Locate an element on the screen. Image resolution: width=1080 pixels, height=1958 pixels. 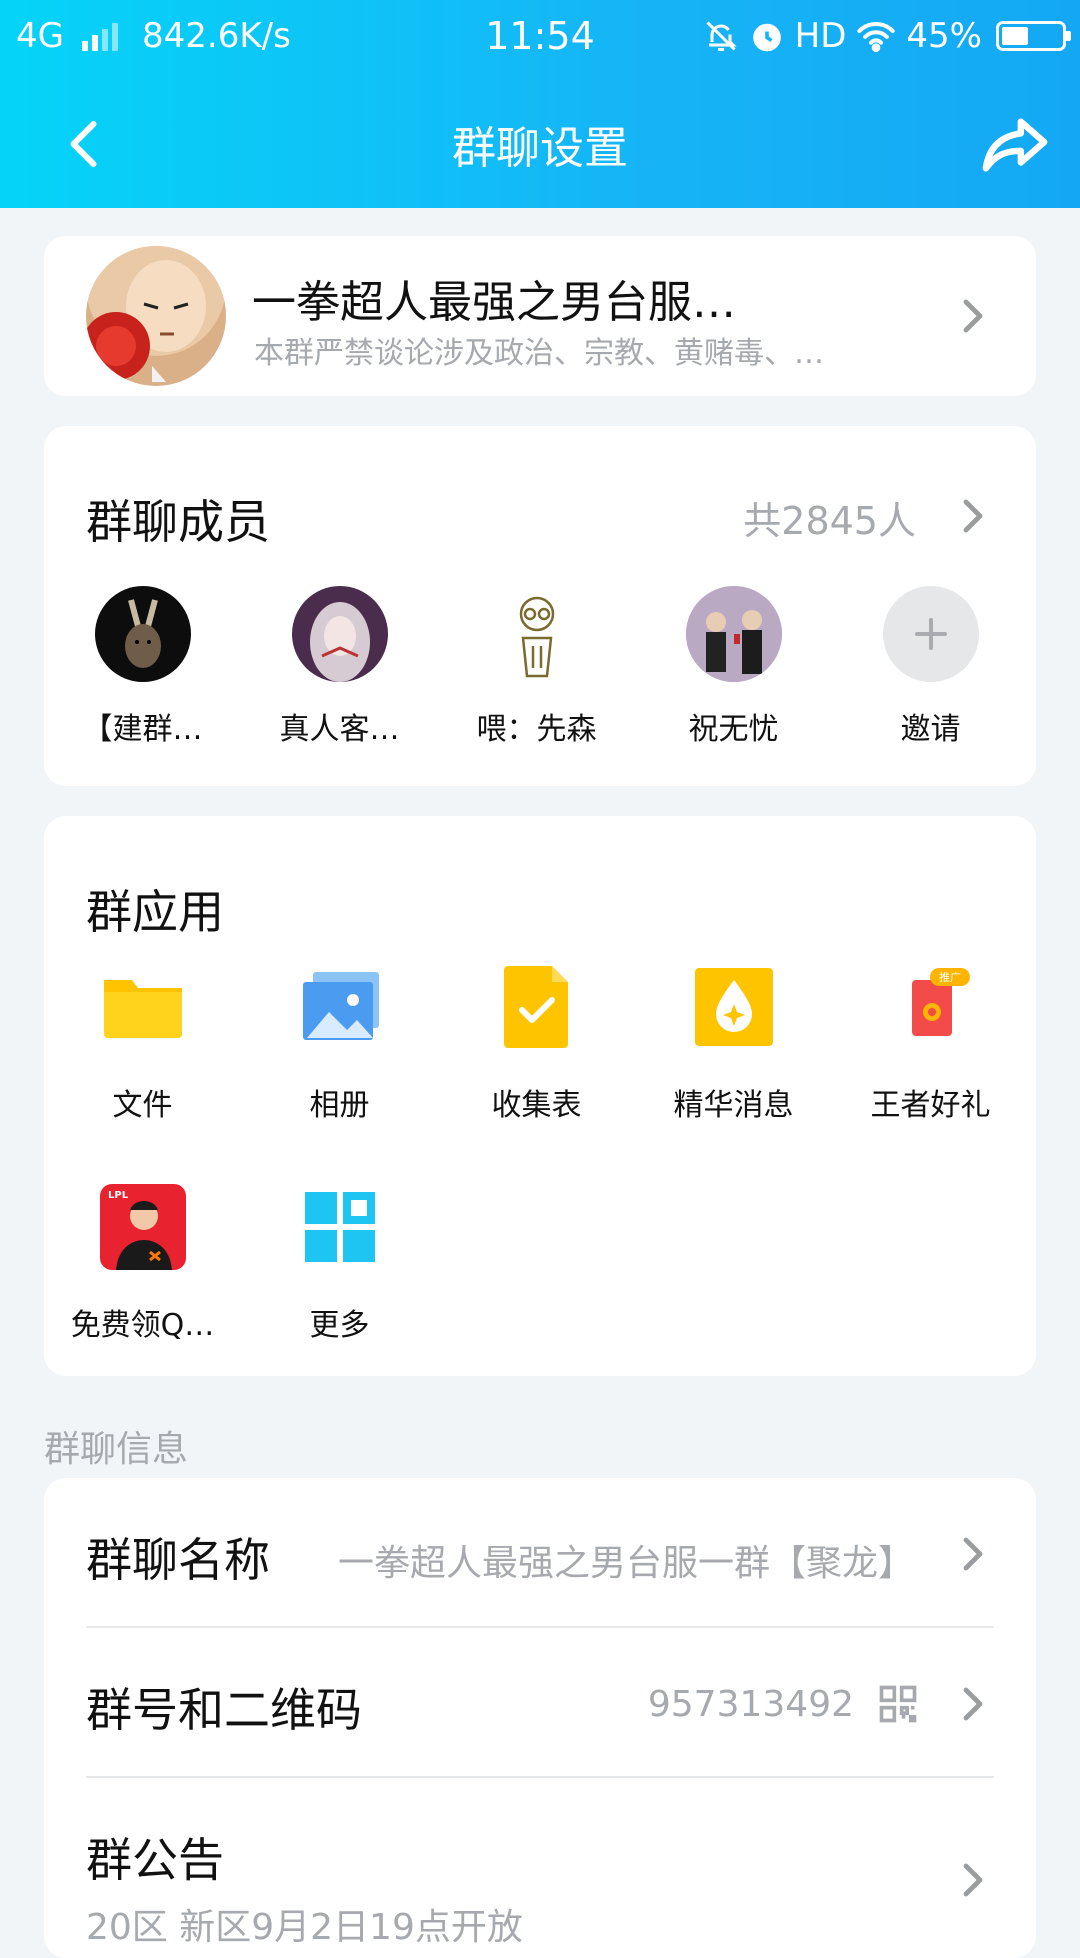
group-avatar is located at coordinates (156, 316).